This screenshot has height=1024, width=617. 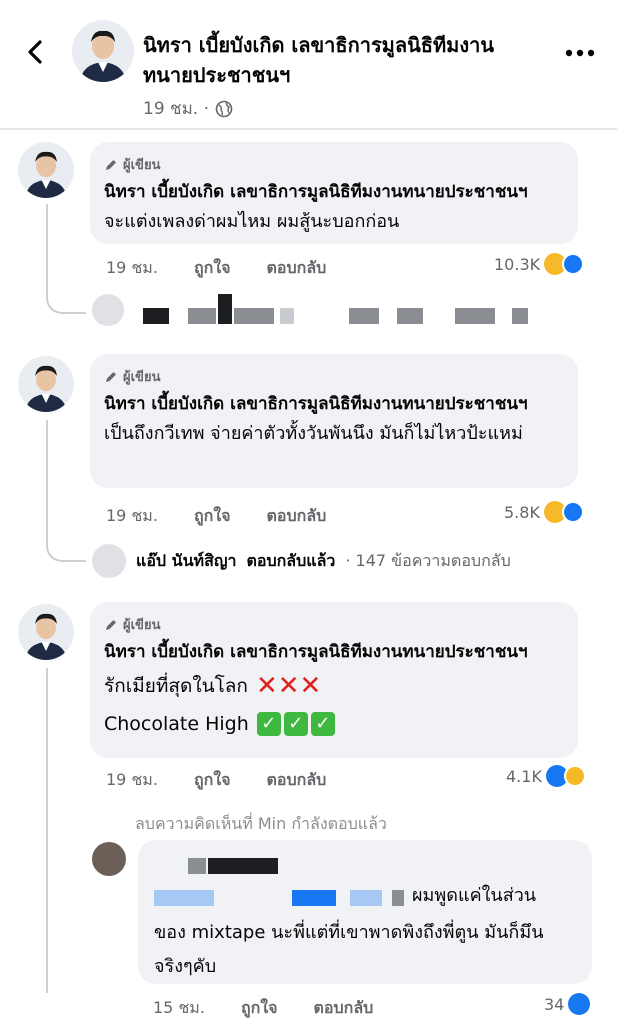 I want to click on reply-time: 15 ชม., so click(x=179, y=1007).